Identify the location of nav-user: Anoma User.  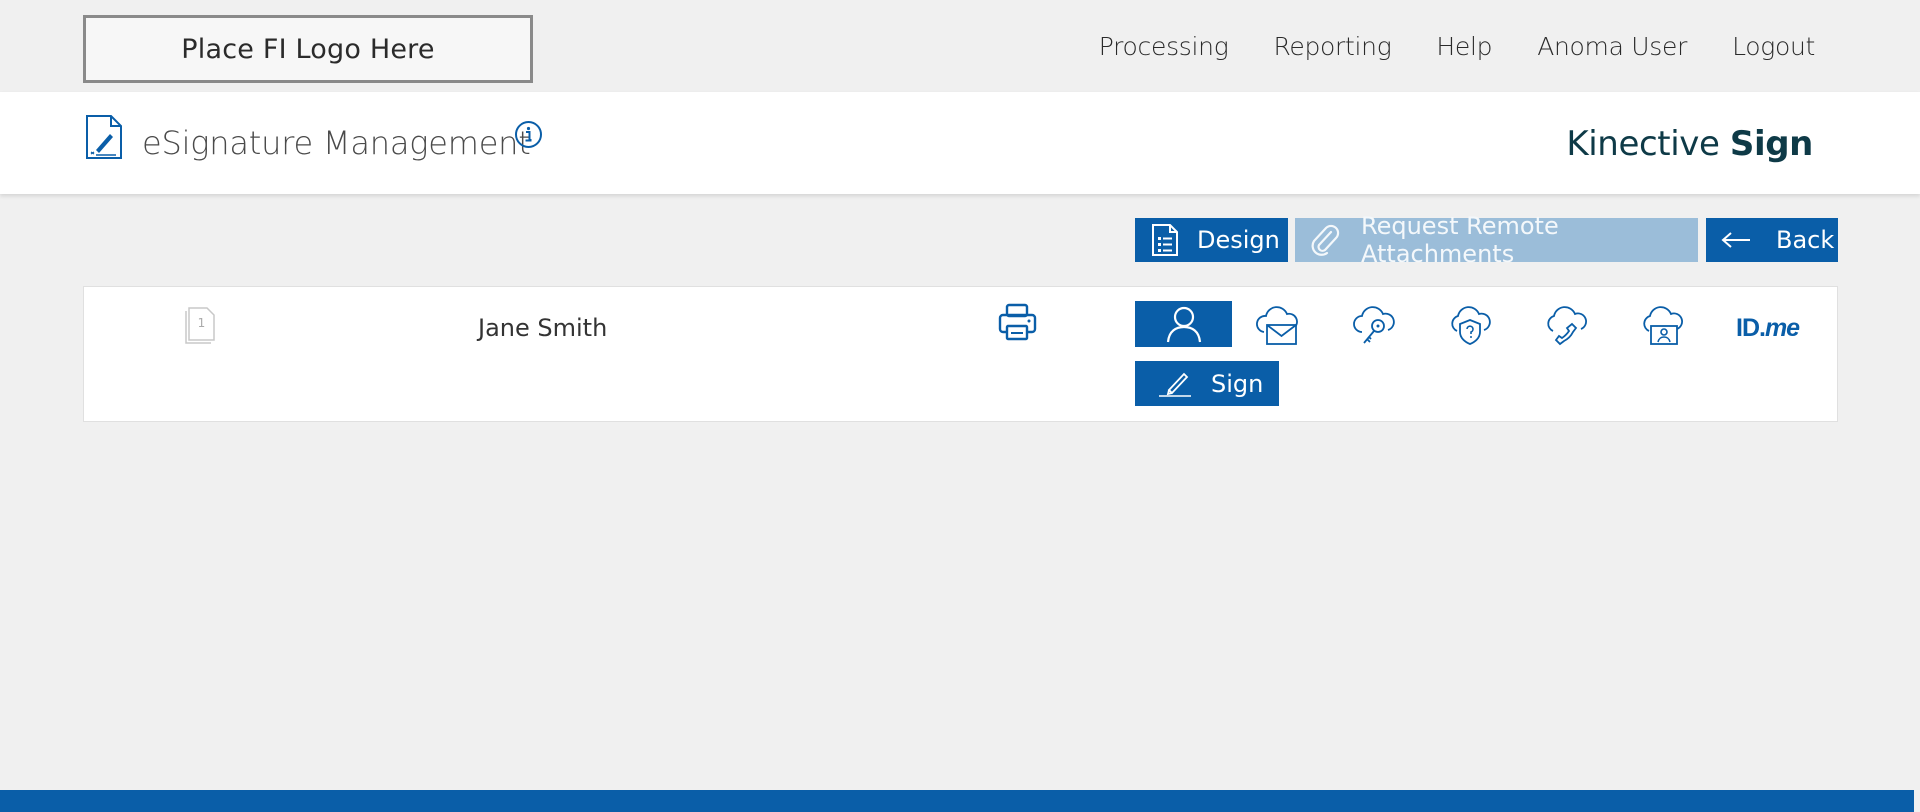
(1612, 46).